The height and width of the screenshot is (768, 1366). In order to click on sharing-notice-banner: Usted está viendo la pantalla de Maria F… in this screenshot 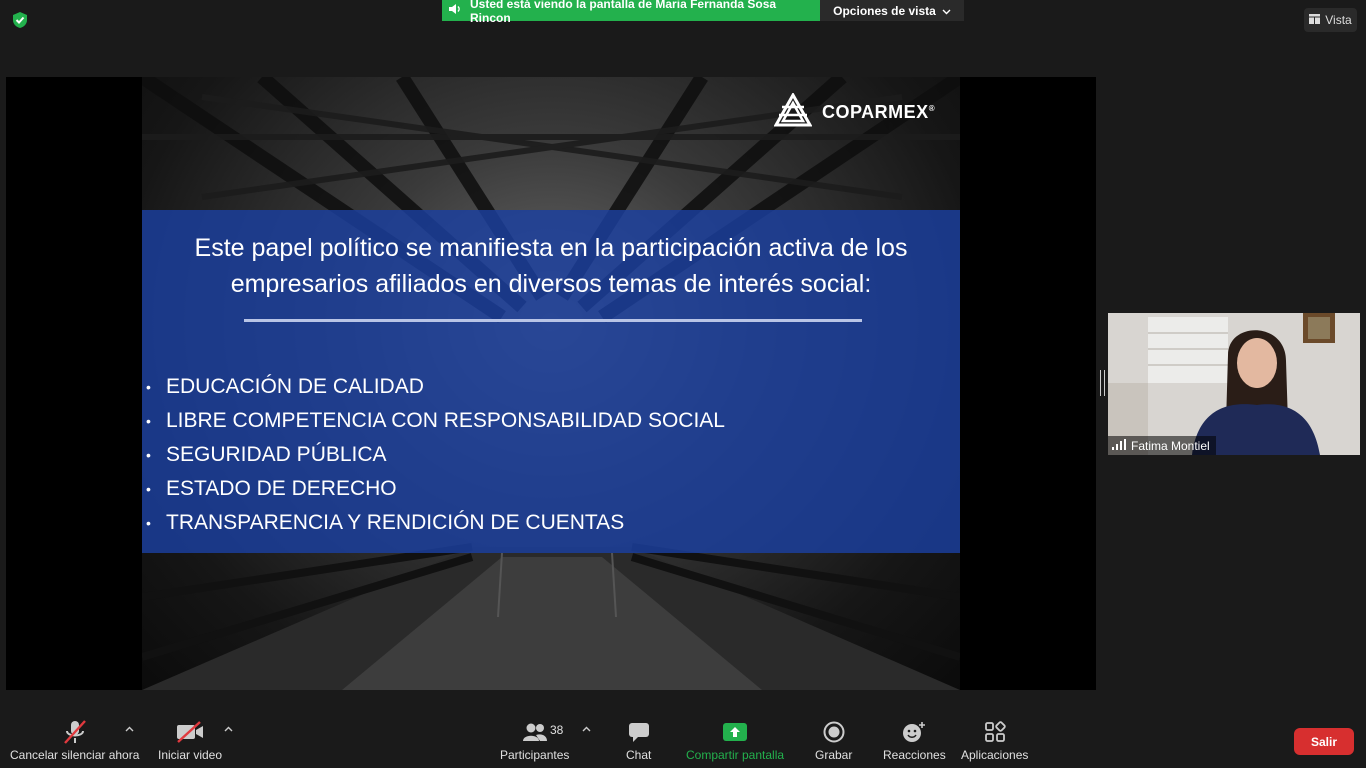, I will do `click(631, 12)`.